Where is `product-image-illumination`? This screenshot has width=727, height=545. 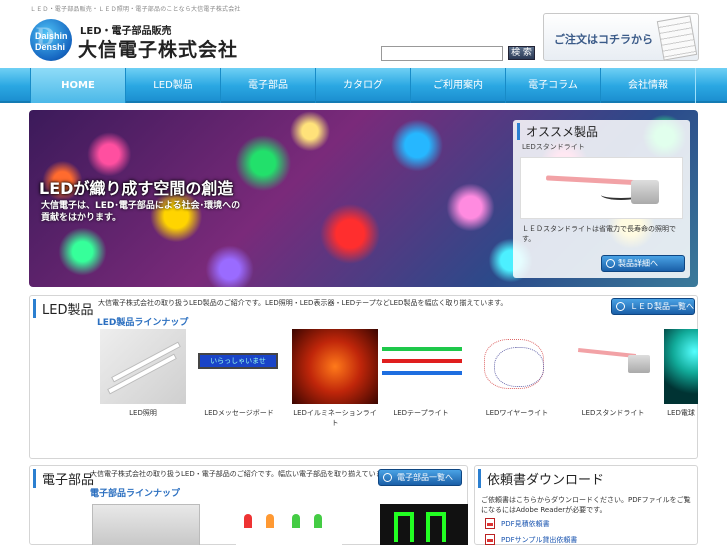
product-image-illumination is located at coordinates (335, 366).